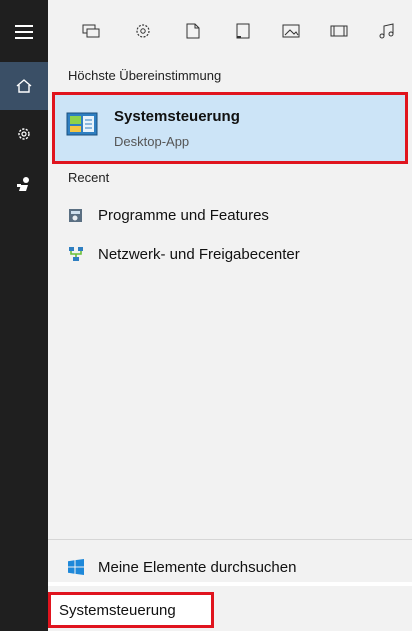 This screenshot has width=412, height=631. Describe the element at coordinates (82, 125) in the screenshot. I see `control-panel-icon` at that location.